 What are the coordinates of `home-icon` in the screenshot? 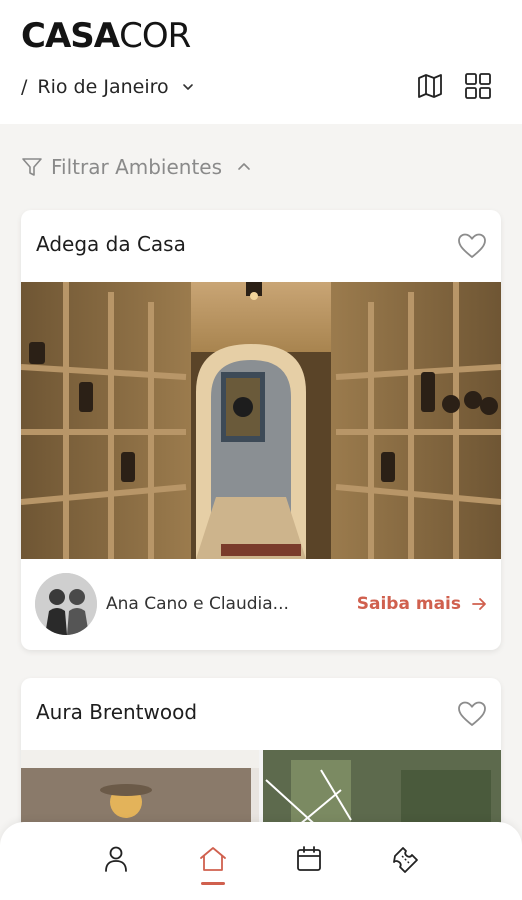 It's located at (213, 859).